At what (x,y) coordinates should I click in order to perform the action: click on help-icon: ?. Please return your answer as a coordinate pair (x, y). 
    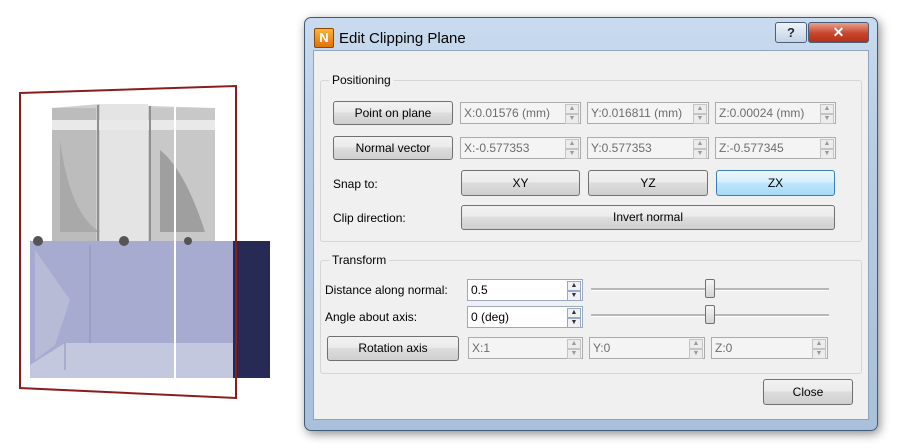
    Looking at the image, I should click on (791, 32).